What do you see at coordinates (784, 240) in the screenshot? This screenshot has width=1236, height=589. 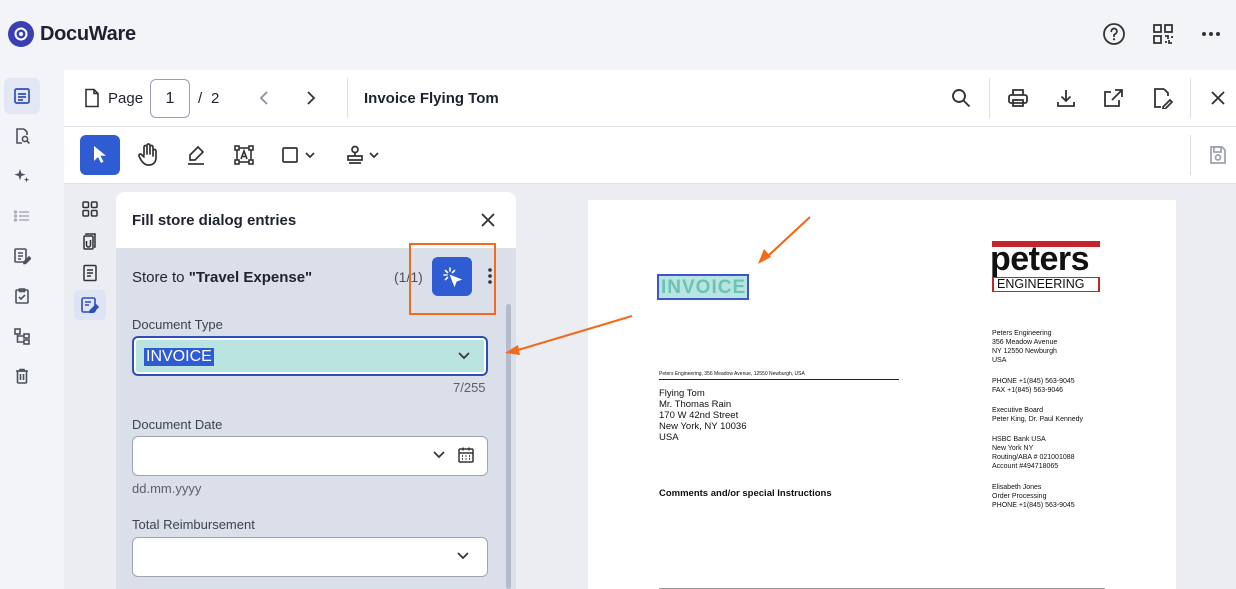 I see `arrow-to-invoice-heading` at bounding box center [784, 240].